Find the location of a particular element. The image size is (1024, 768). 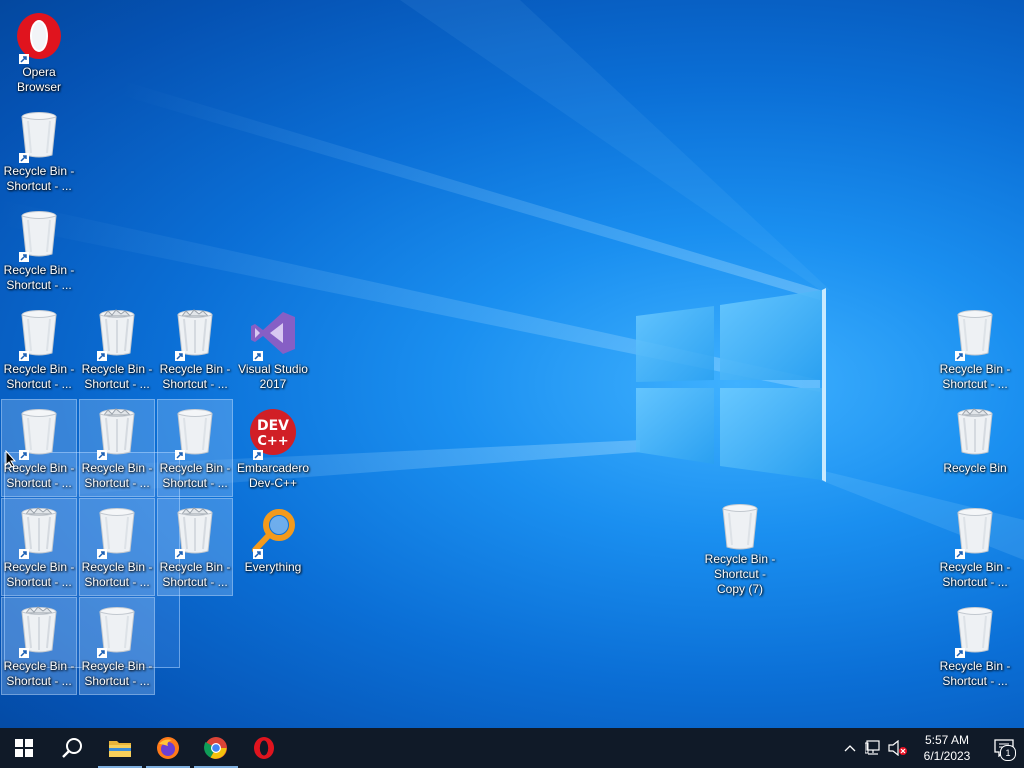

action-center-button: 1 is located at coordinates (1004, 748).